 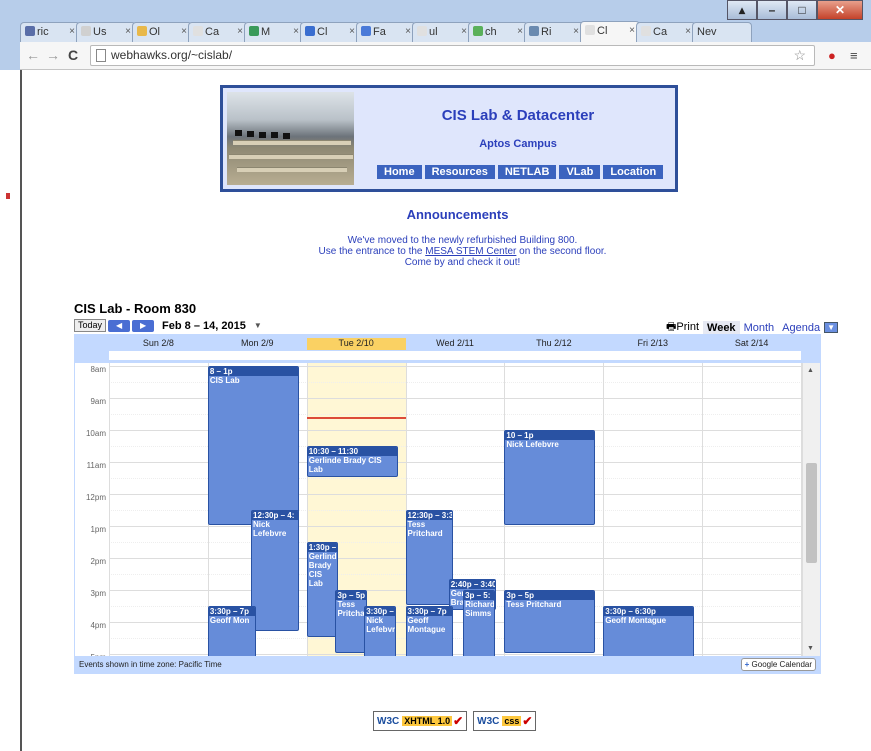 What do you see at coordinates (150, 664) in the screenshot?
I see `timezone-note: Events shown in time zone: Pacific Time` at bounding box center [150, 664].